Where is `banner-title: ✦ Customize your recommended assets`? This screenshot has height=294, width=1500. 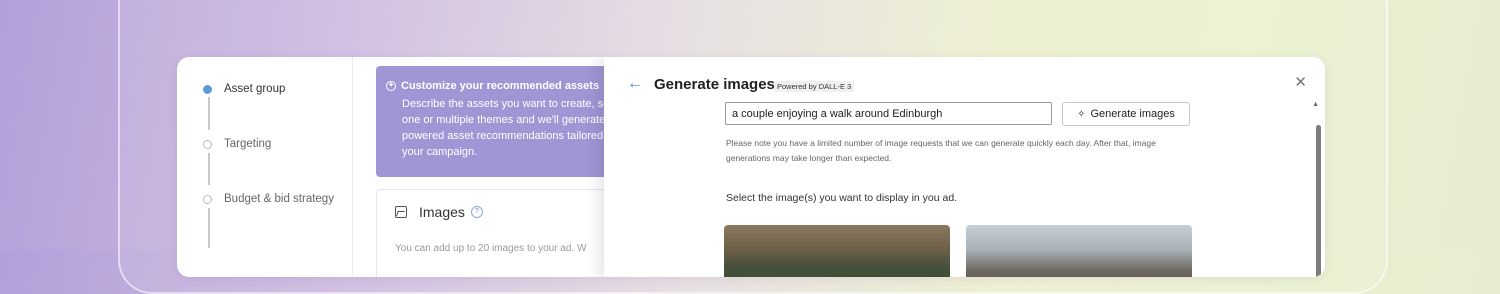 banner-title: ✦ Customize your recommended assets is located at coordinates (501, 86).